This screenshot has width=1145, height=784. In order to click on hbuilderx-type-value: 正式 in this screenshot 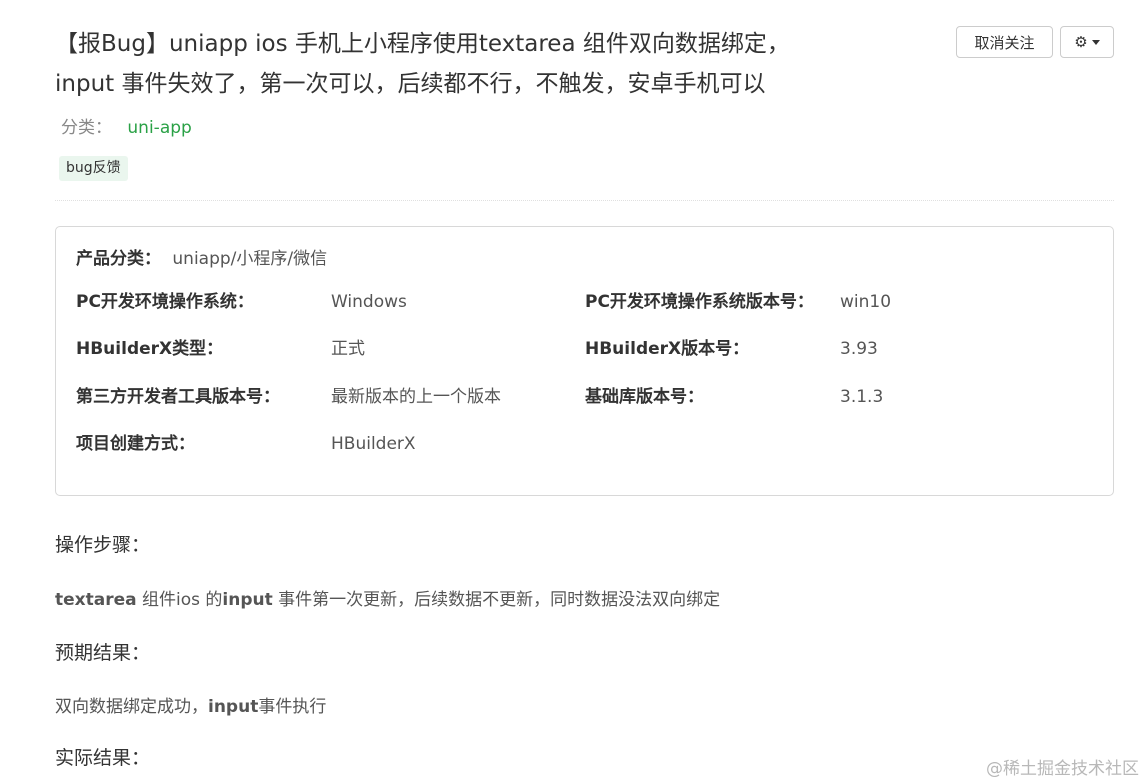, I will do `click(348, 349)`.